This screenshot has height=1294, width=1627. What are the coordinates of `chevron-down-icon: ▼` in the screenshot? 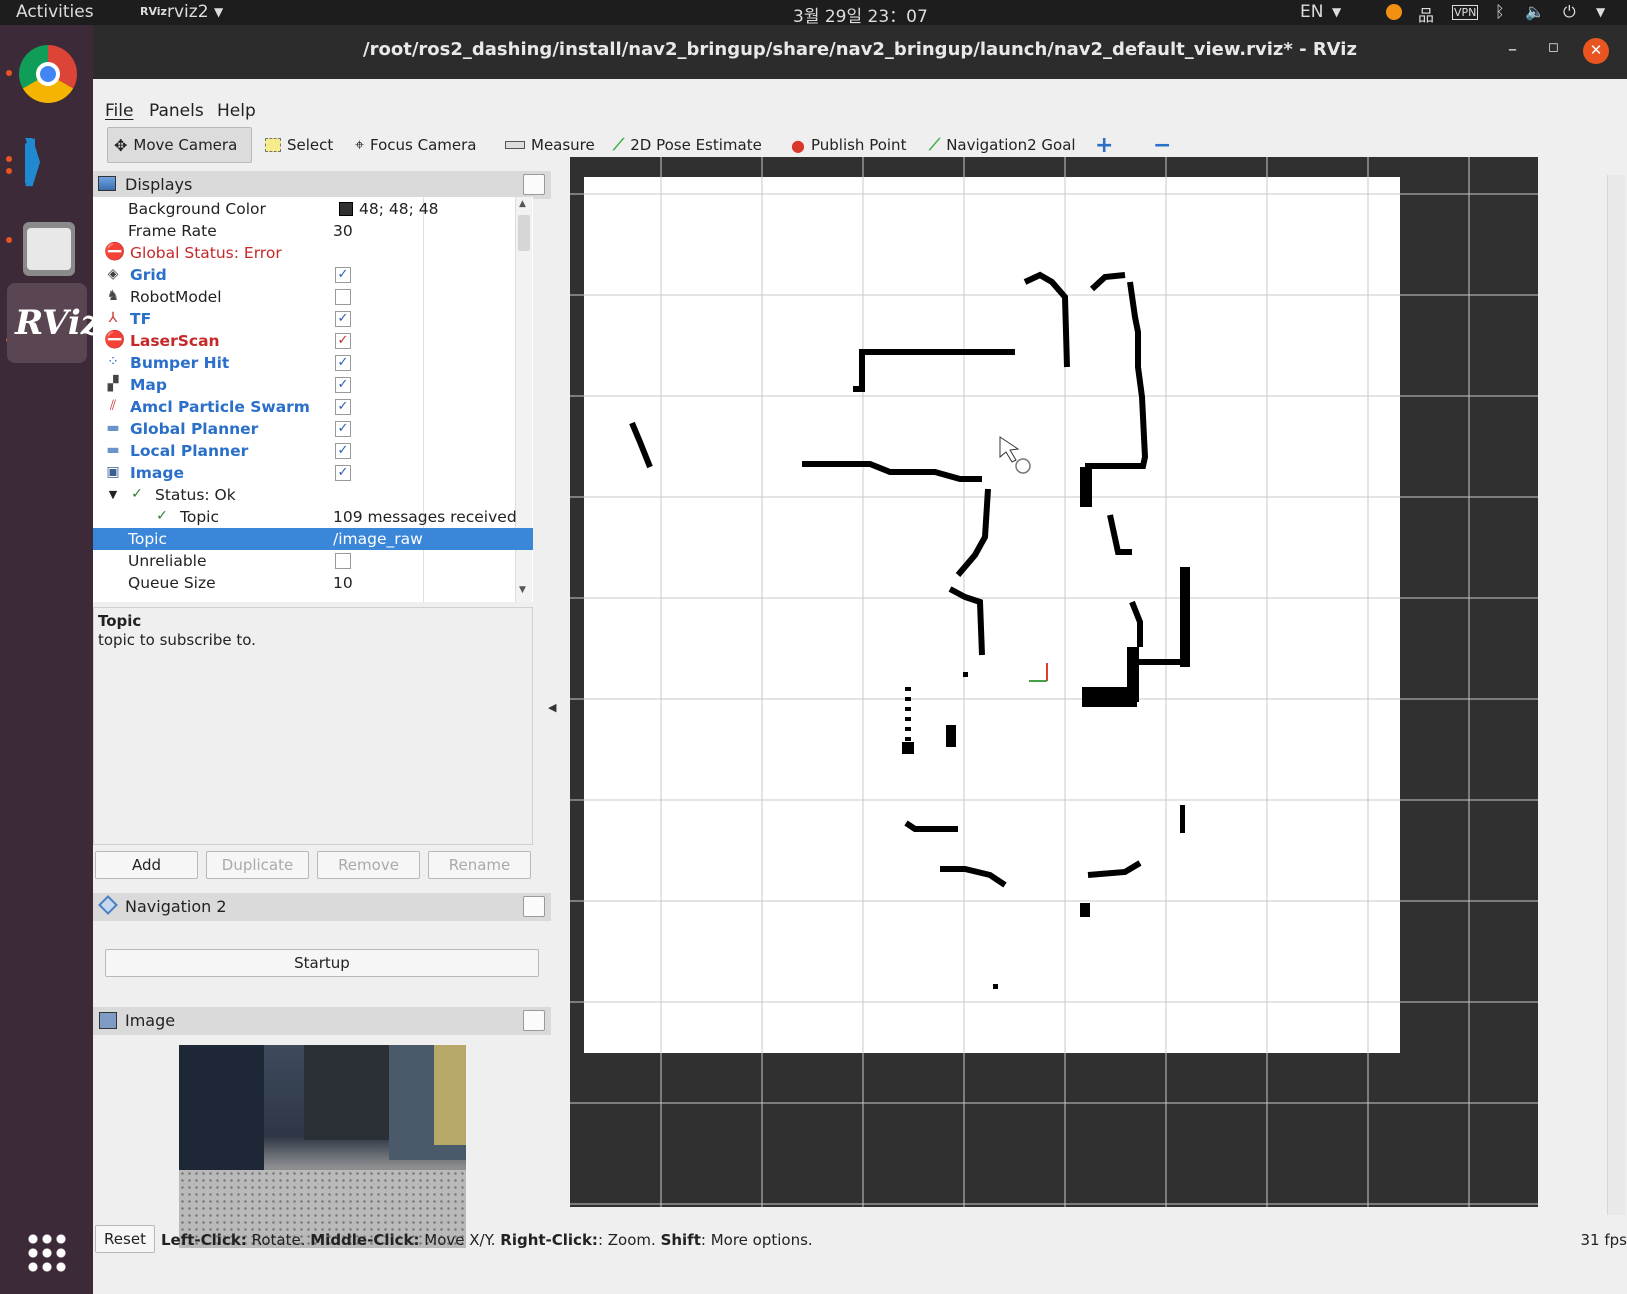 It's located at (219, 12).